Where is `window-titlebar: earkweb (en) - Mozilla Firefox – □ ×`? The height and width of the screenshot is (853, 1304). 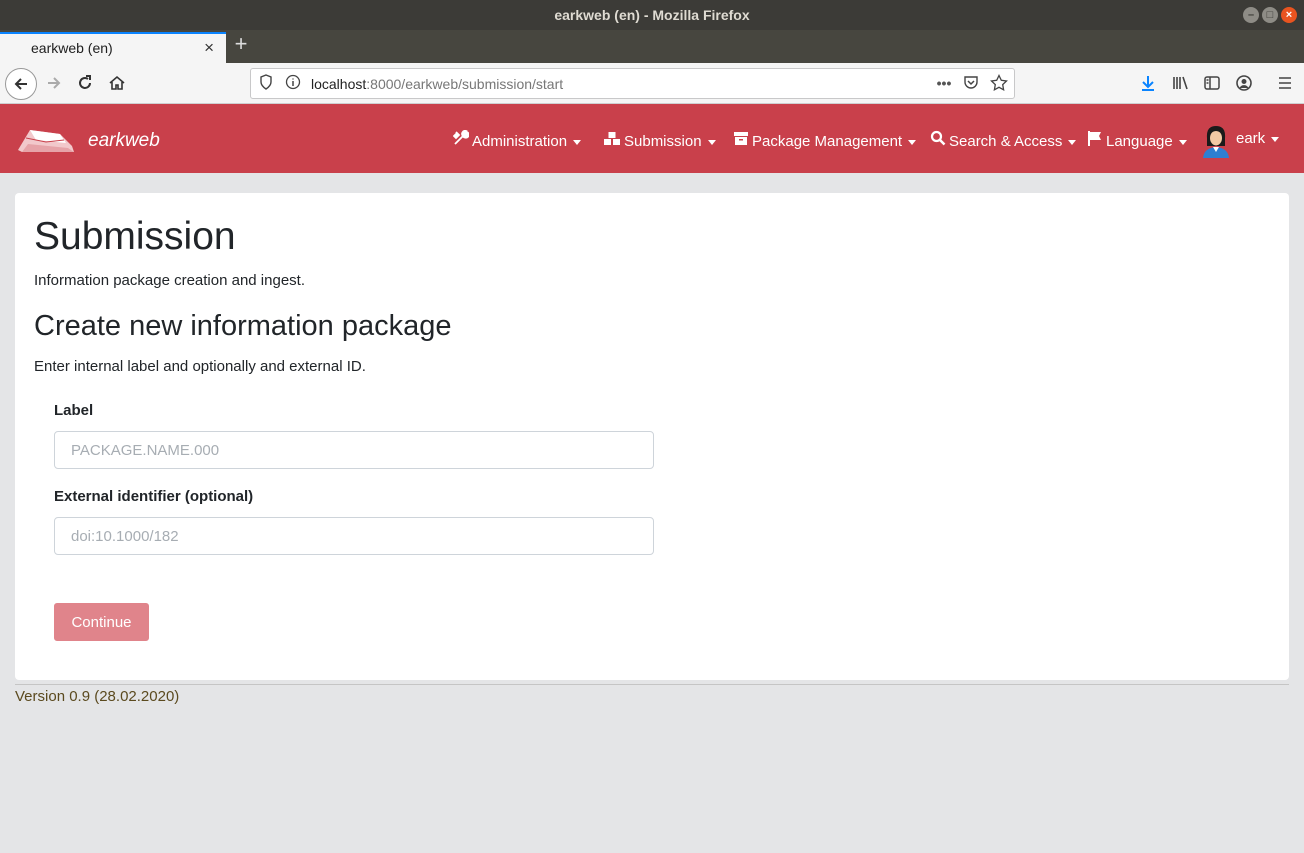
window-titlebar: earkweb (en) - Mozilla Firefox – □ × is located at coordinates (652, 15).